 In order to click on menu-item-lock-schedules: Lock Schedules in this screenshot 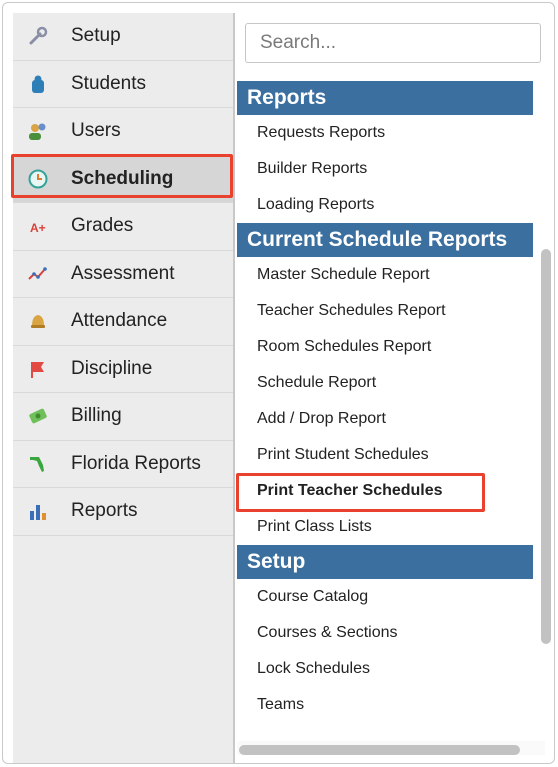, I will do `click(385, 669)`.